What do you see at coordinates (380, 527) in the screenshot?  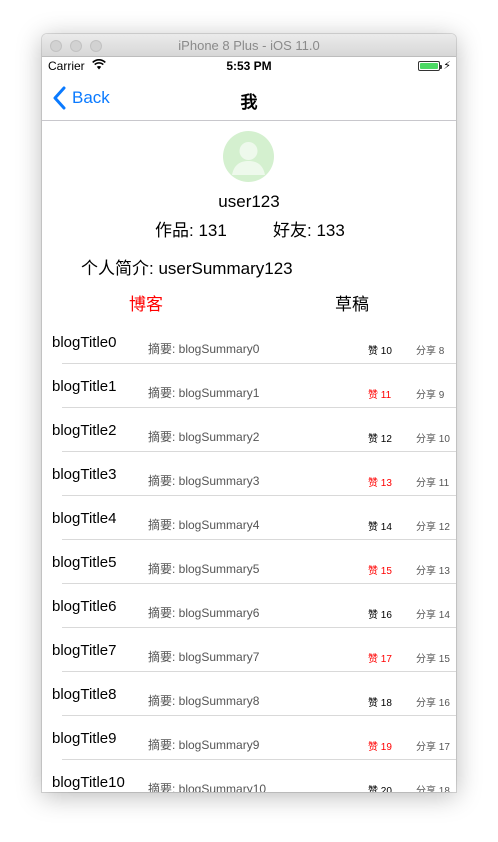 I see `like-count: 赞 14` at bounding box center [380, 527].